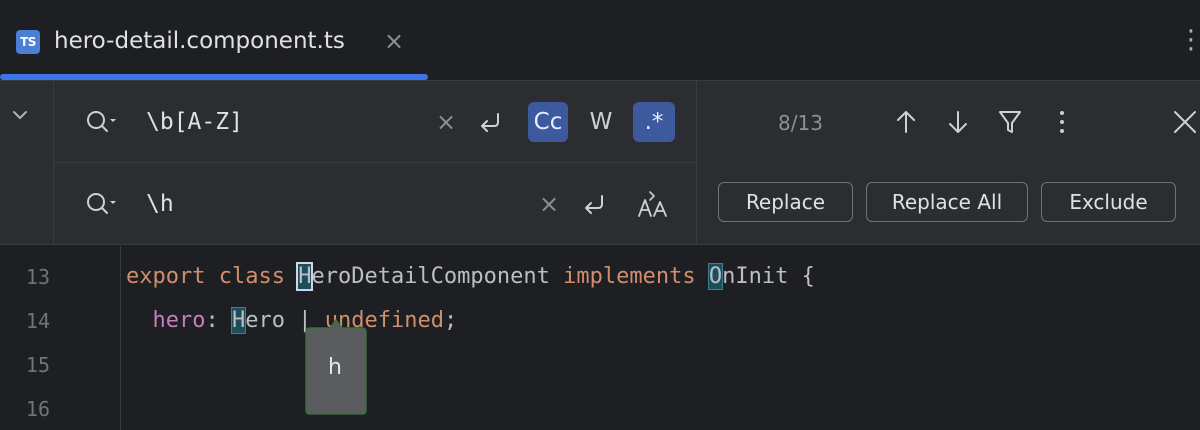  I want to click on arrow-up-icon, so click(906, 122).